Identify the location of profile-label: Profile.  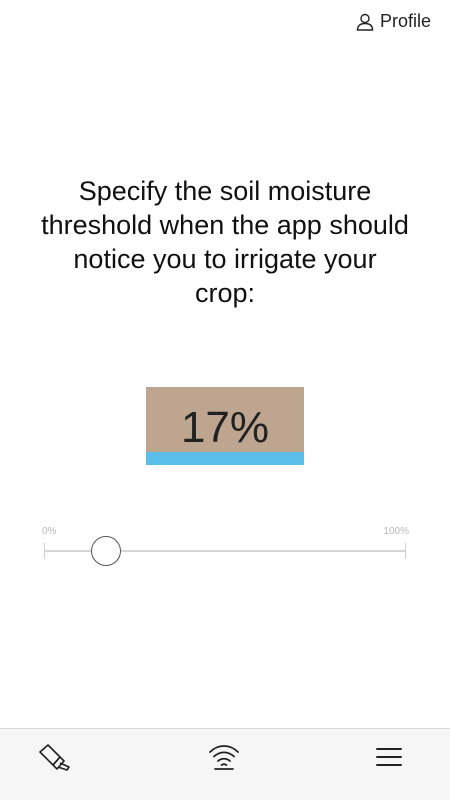
(405, 21).